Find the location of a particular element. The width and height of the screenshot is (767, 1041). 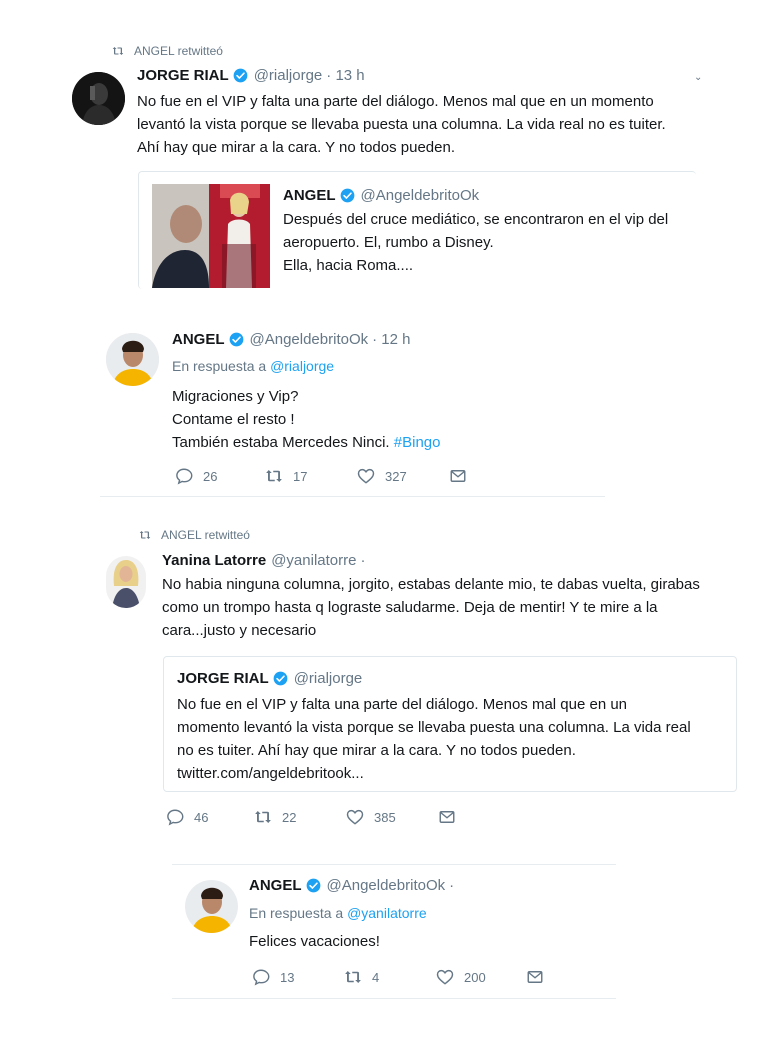

text-line: Migraciones y Vip? is located at coordinates (235, 396).